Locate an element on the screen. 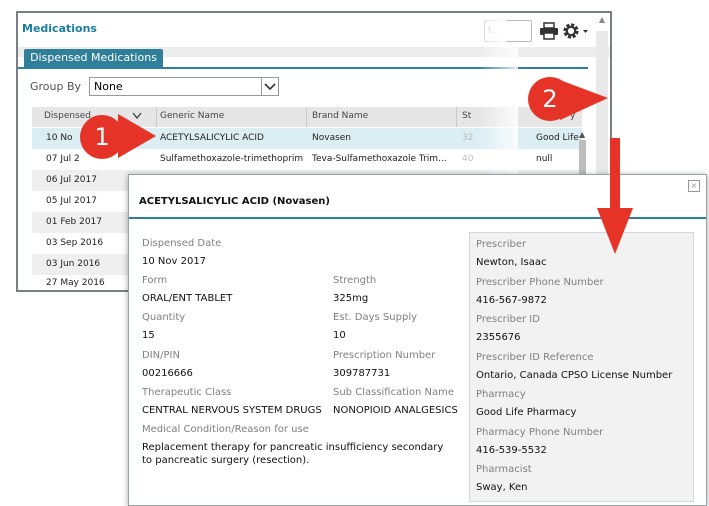 This screenshot has width=709, height=506. gear-icon is located at coordinates (575, 31).